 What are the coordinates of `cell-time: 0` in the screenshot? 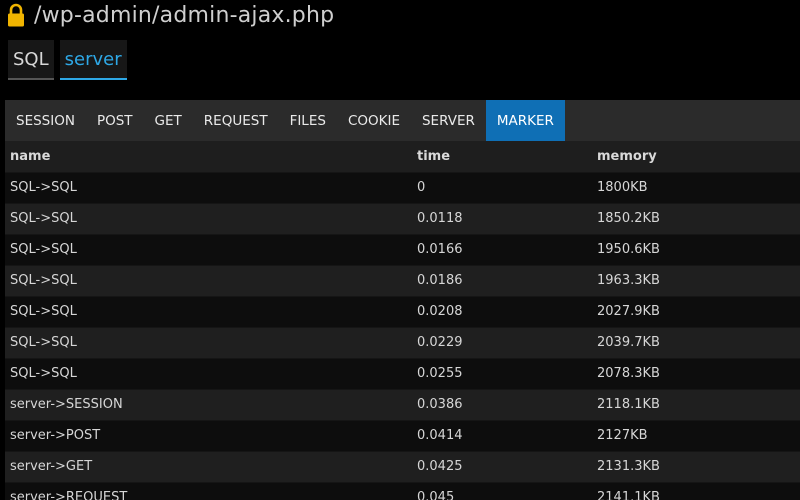 It's located at (502, 187).